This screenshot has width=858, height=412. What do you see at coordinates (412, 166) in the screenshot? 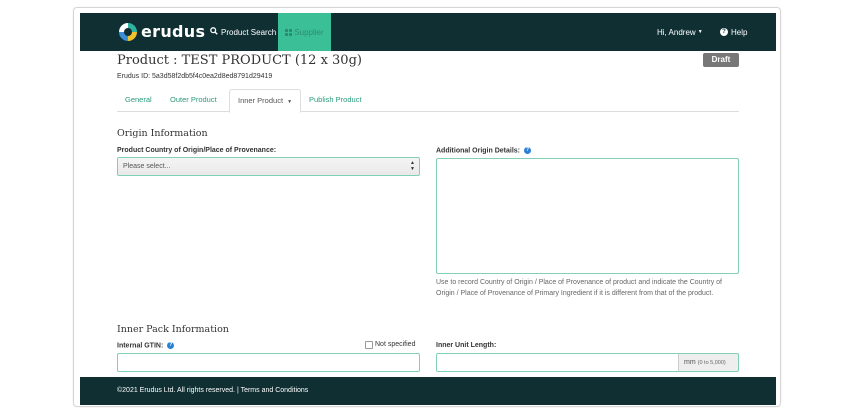
I see `select-arrows-icon: ▲ ▼` at bounding box center [412, 166].